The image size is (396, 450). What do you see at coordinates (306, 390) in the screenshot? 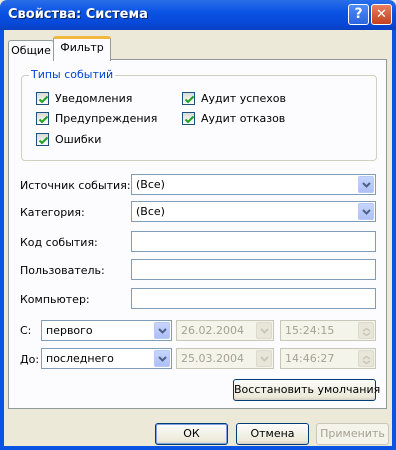
I see `restore-defaults-button: Восстановить умолчания` at bounding box center [306, 390].